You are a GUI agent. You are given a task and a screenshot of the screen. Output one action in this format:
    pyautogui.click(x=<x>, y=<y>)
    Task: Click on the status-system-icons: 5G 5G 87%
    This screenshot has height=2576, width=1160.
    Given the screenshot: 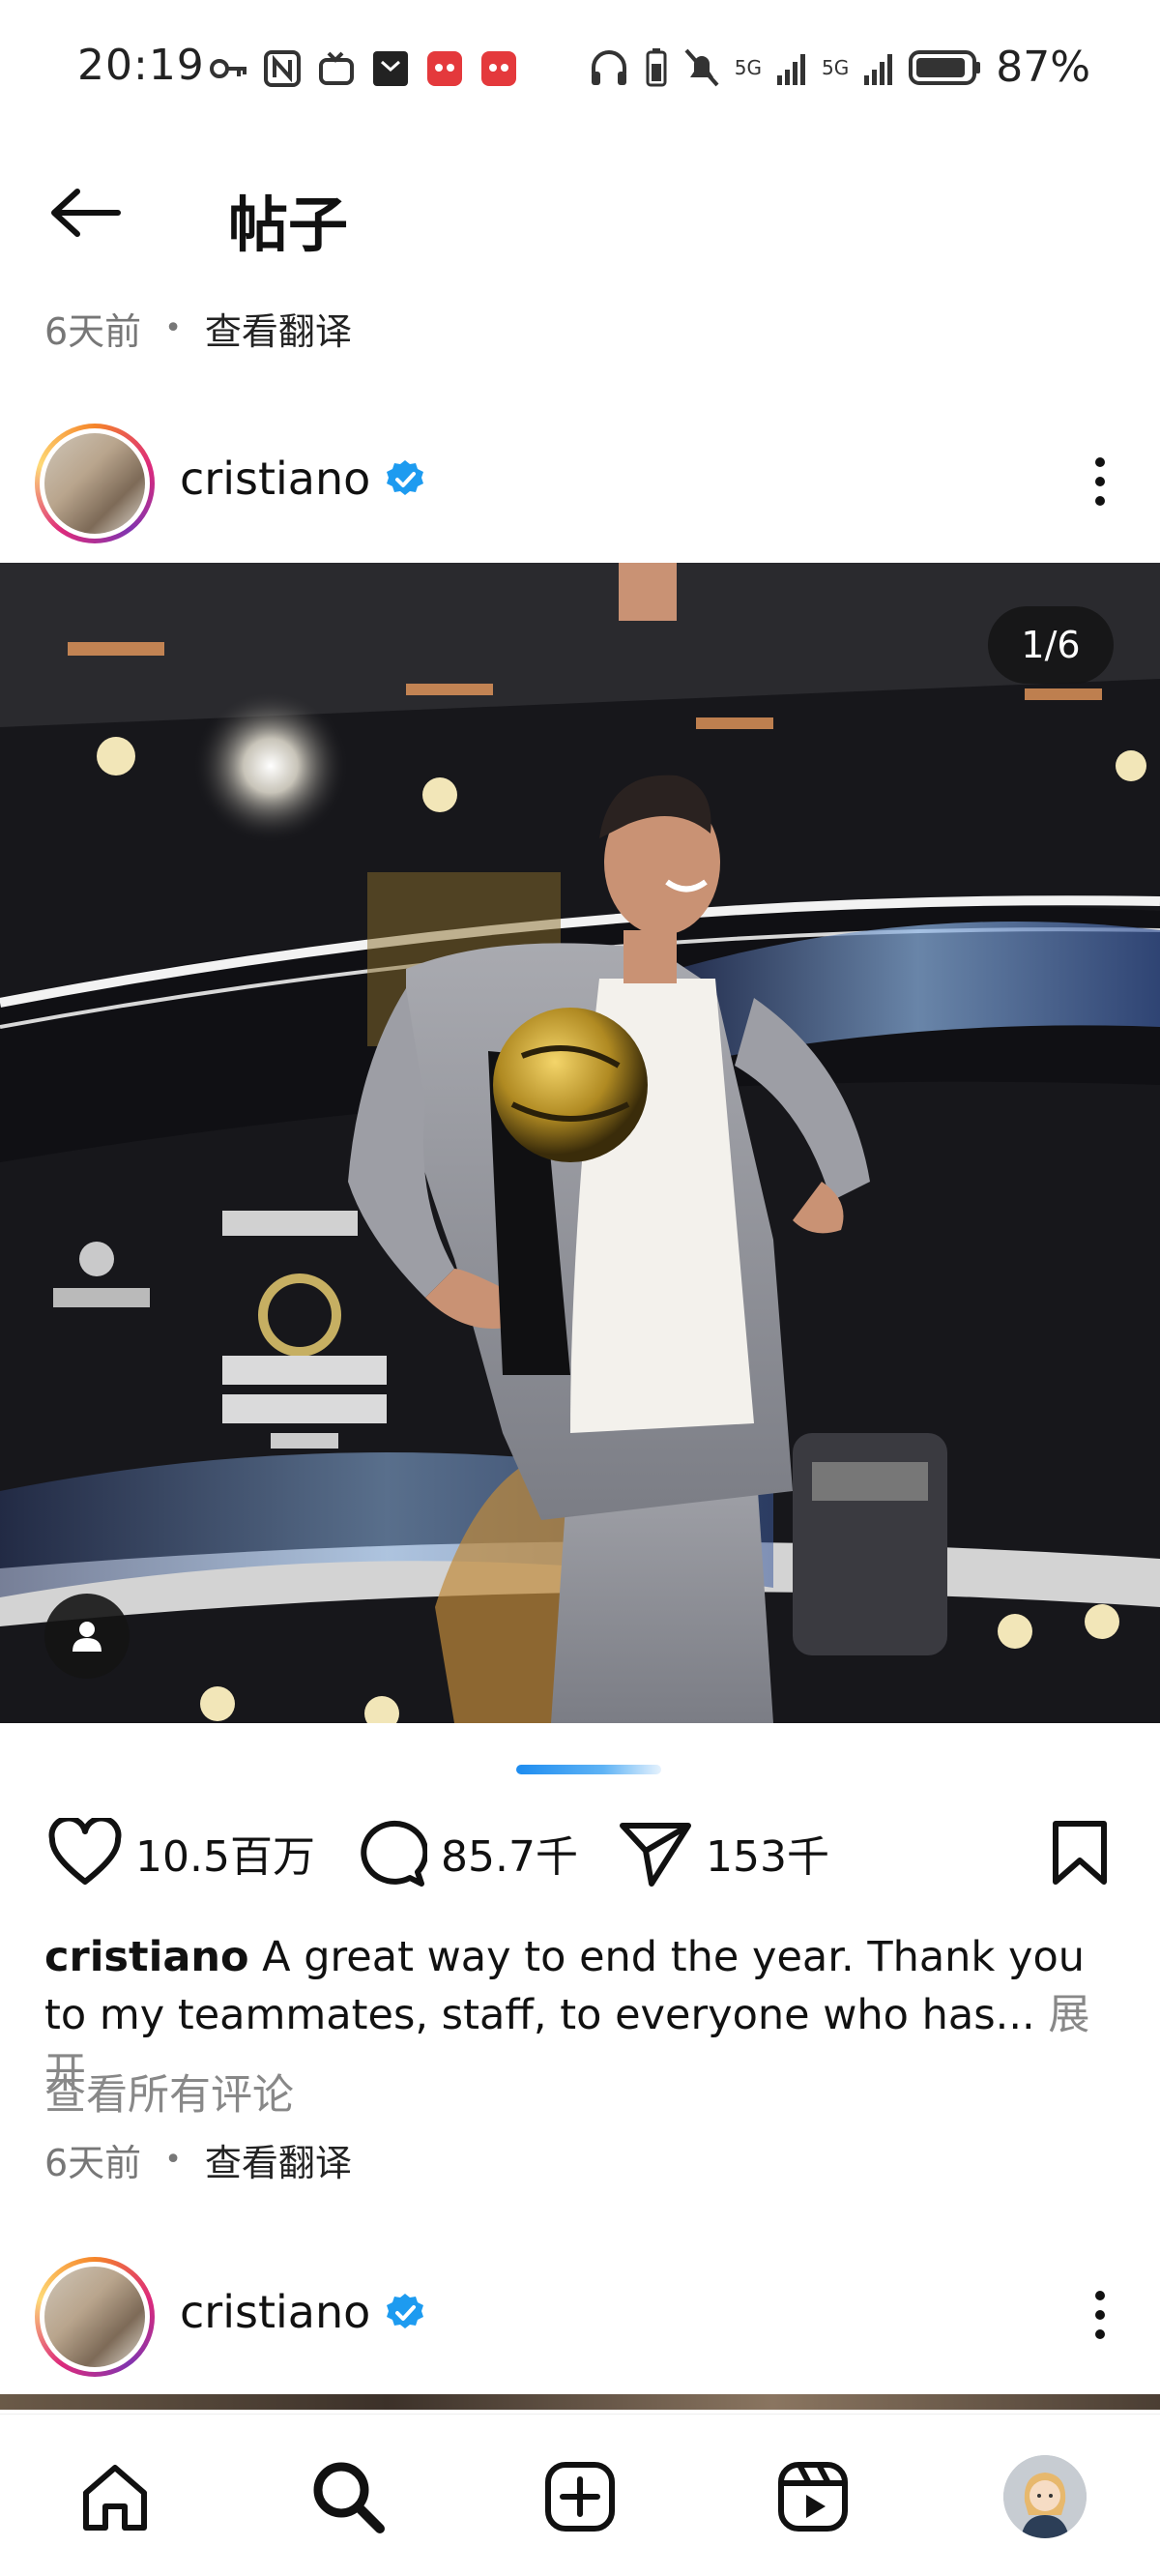 What is the action you would take?
    pyautogui.click(x=839, y=67)
    